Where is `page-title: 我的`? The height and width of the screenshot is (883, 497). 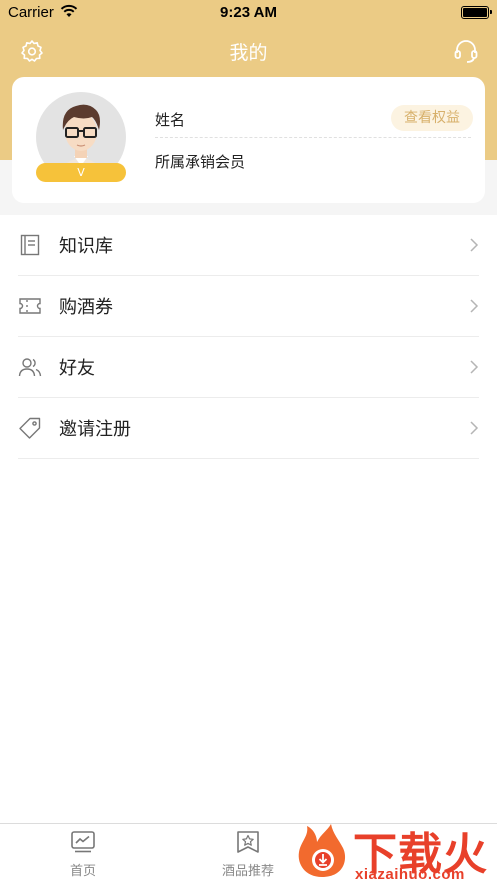
page-title: 我的 is located at coordinates (248, 53).